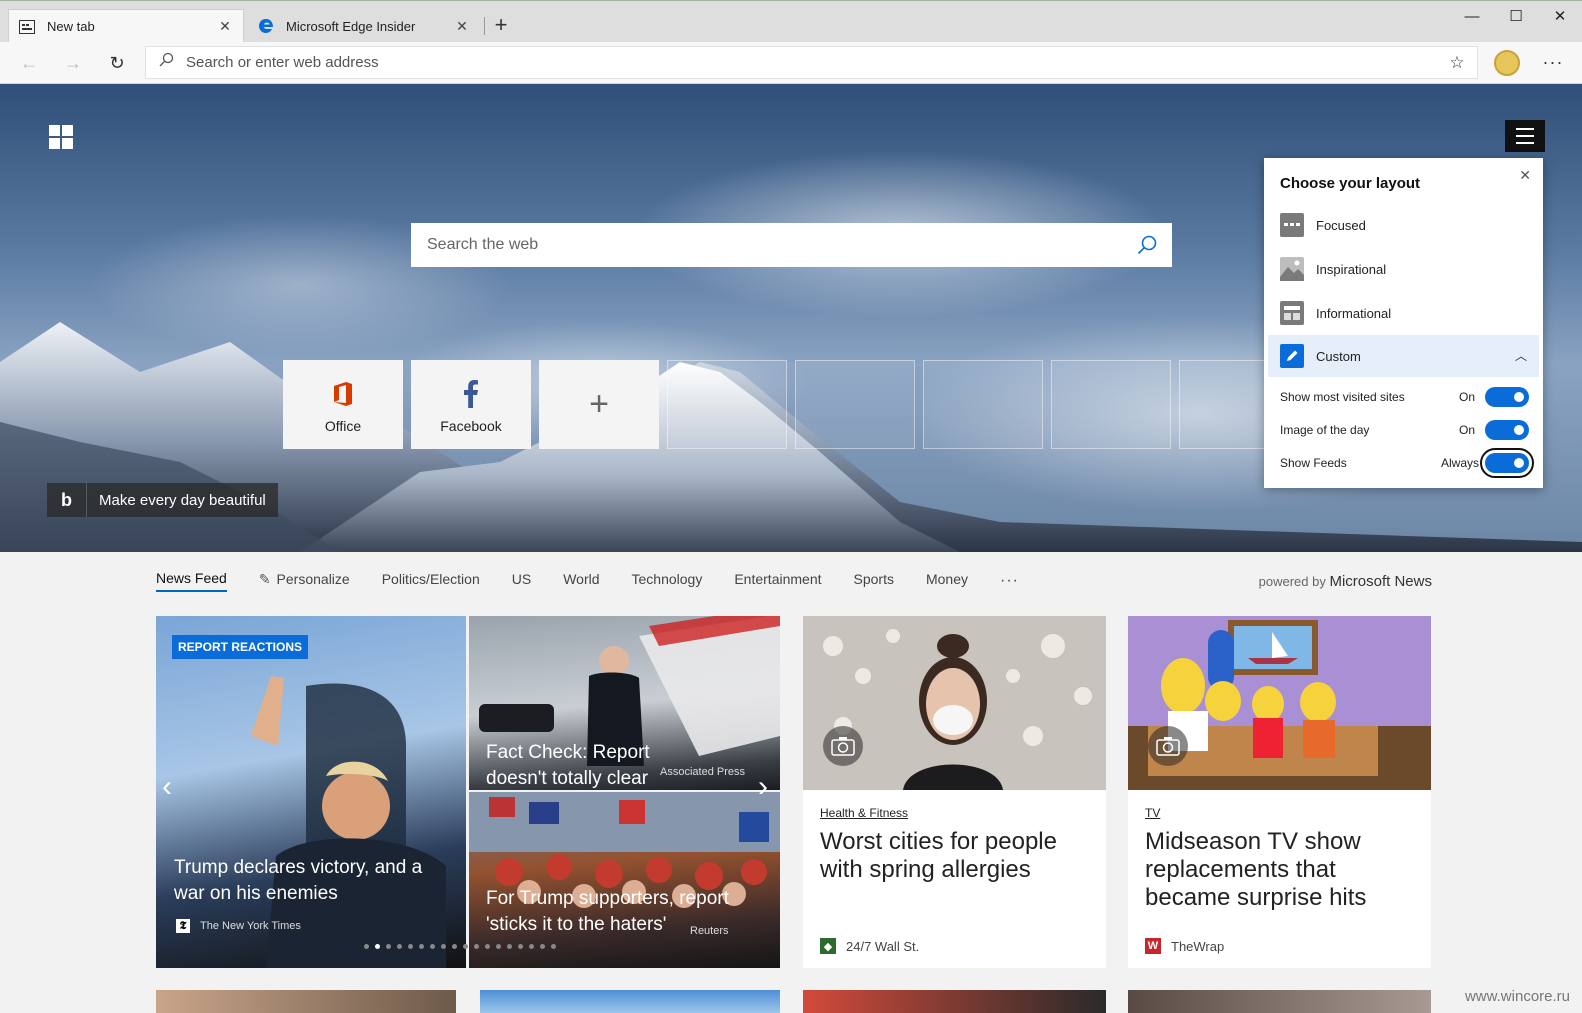  I want to click on bing-image-caption: b Make every day beautiful, so click(162, 500).